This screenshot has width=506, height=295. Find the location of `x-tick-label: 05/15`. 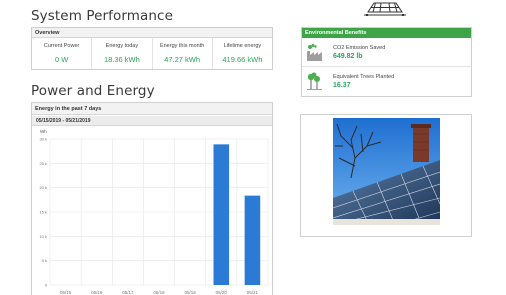

x-tick-label: 05/15 is located at coordinates (66, 292).